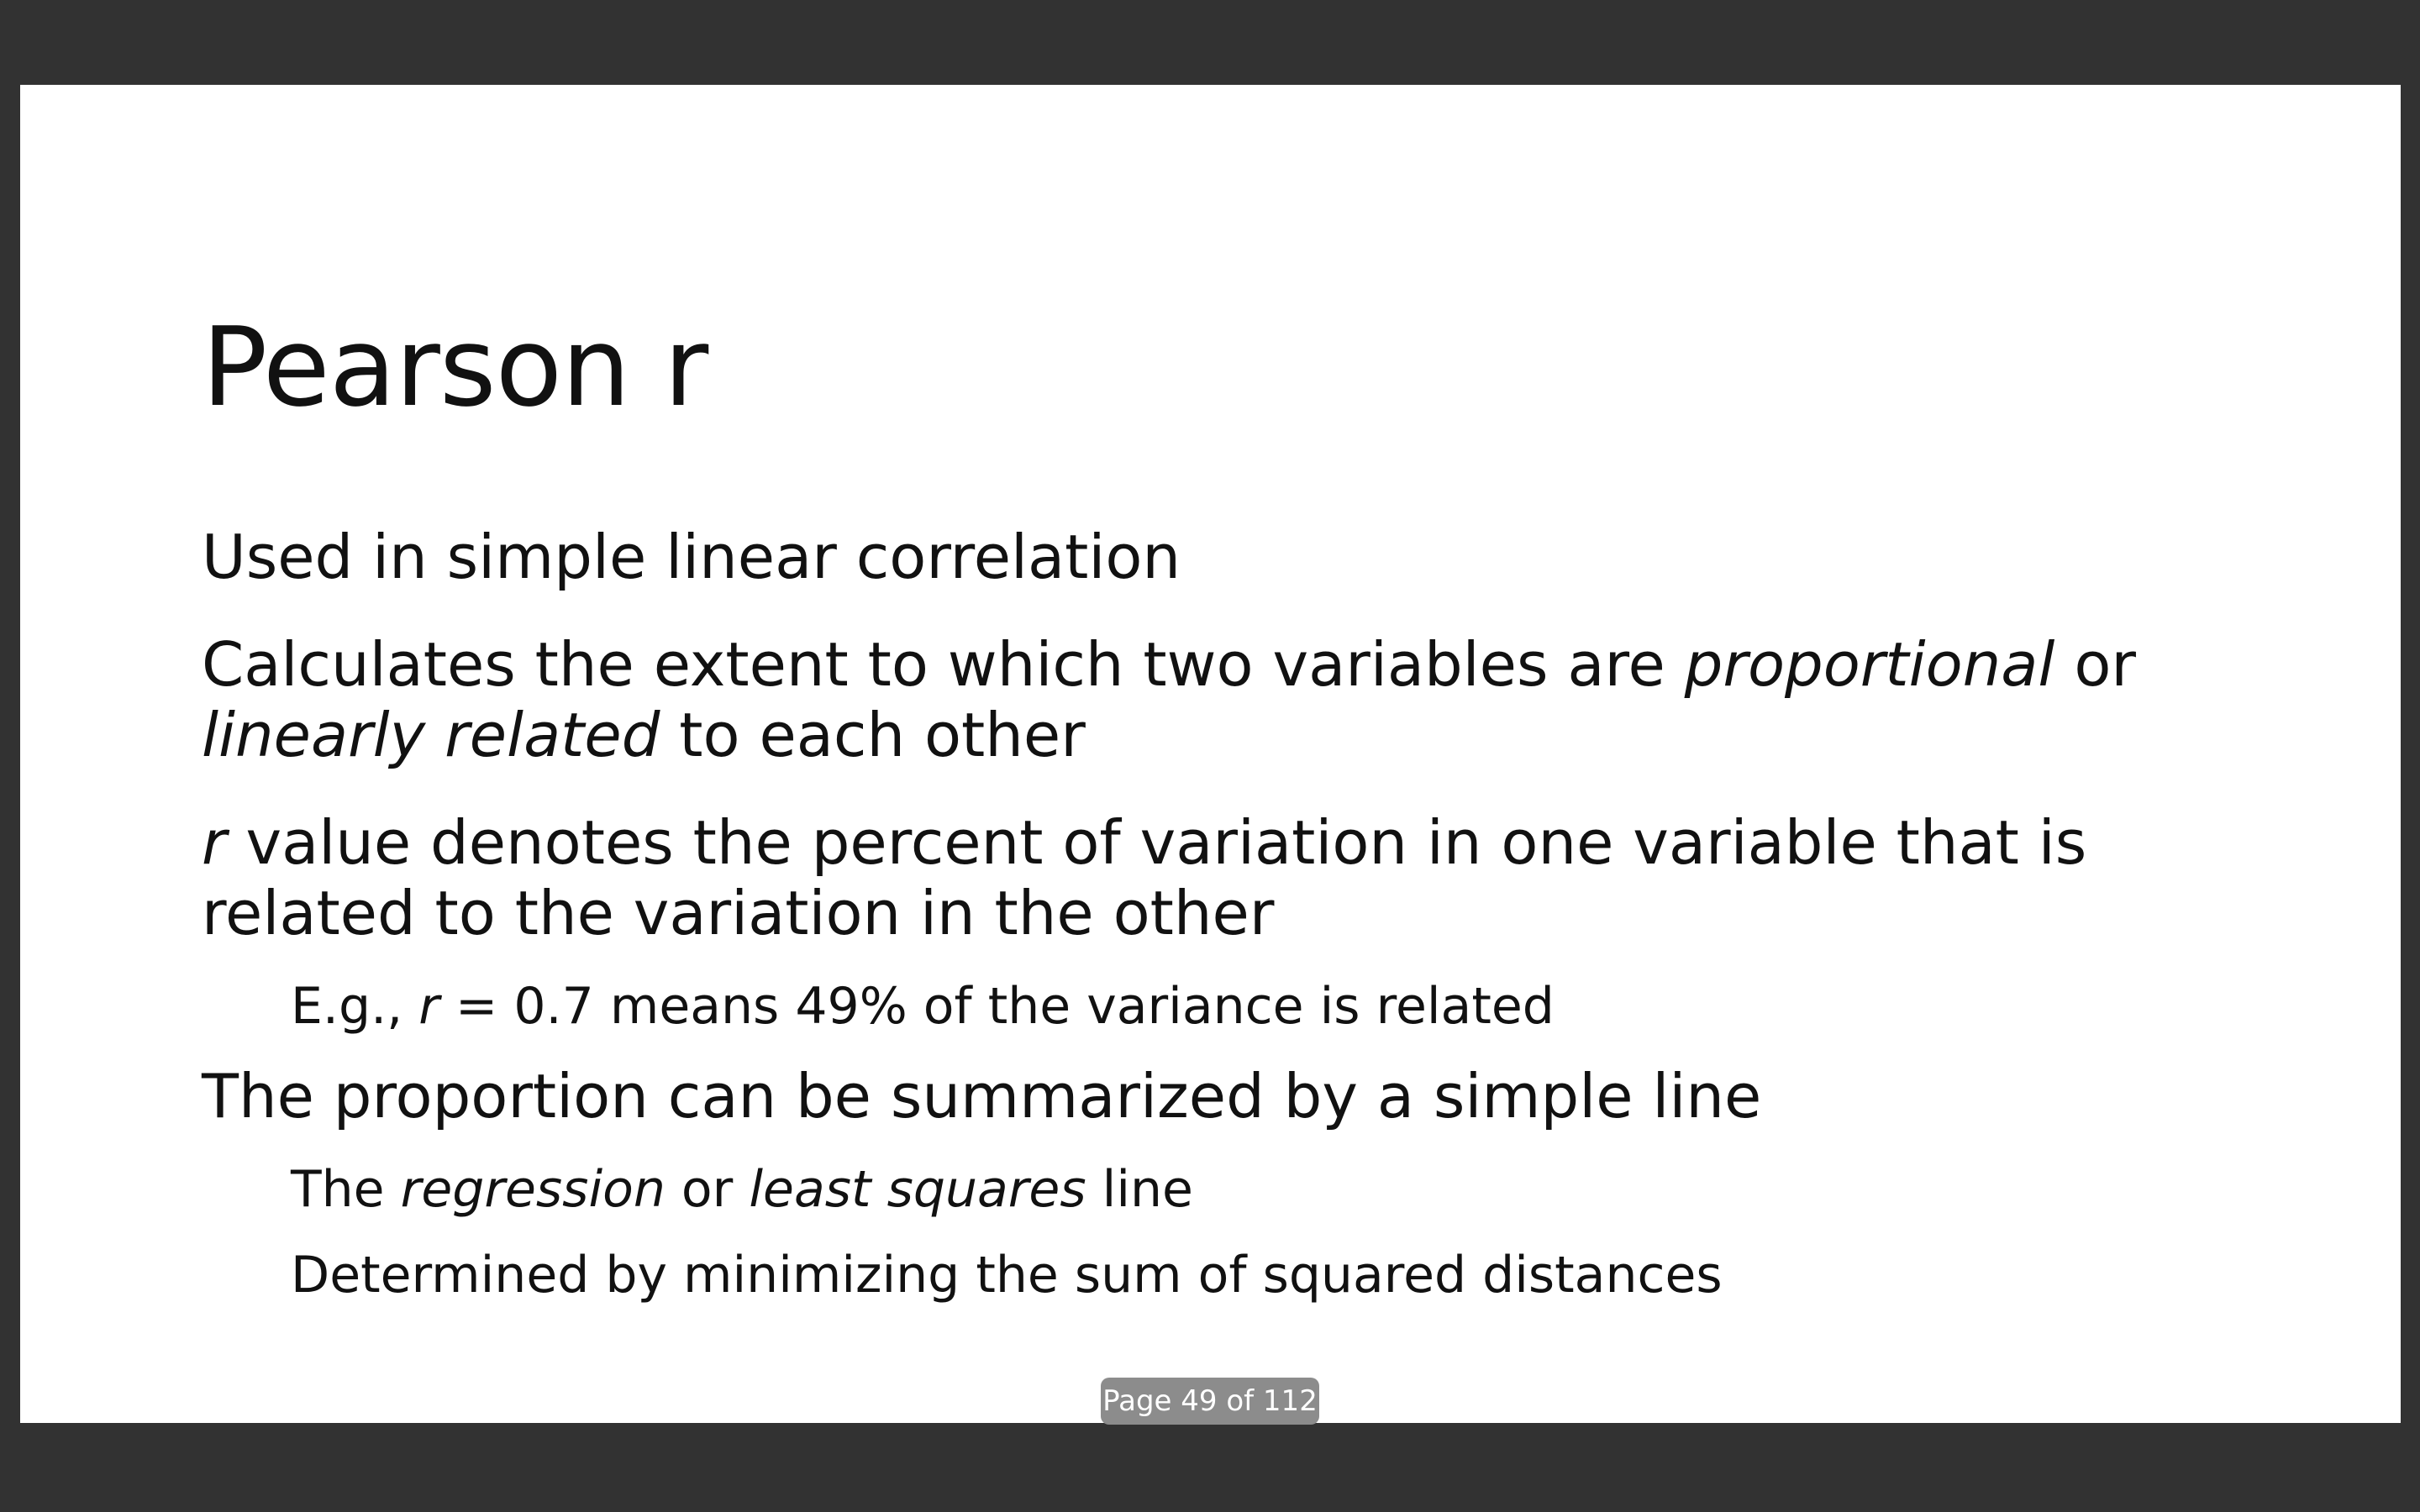  What do you see at coordinates (1210, 1401) in the screenshot?
I see `page-indicator: Page 49 of 112` at bounding box center [1210, 1401].